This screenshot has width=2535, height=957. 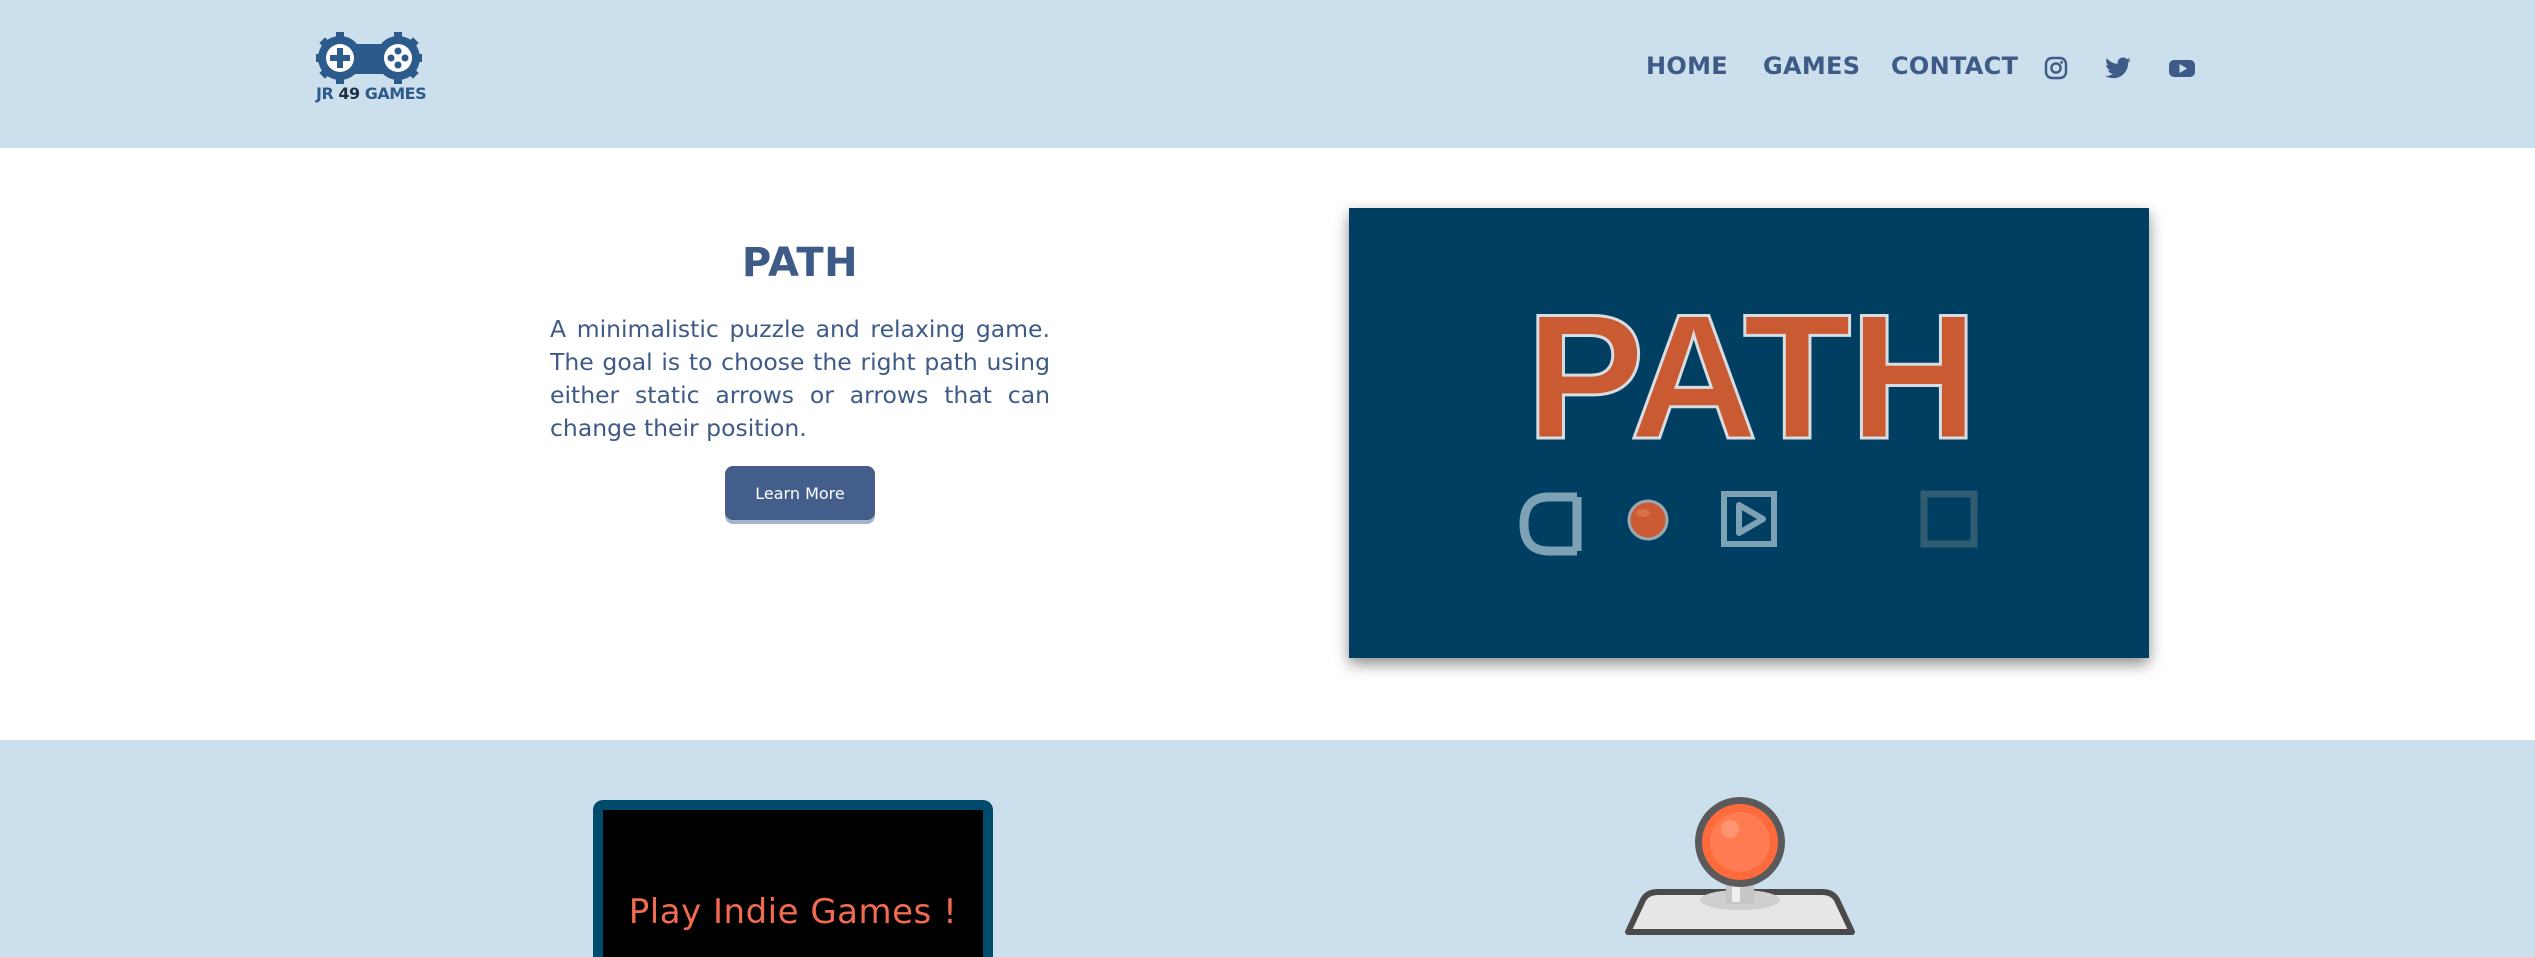 What do you see at coordinates (349, 93) in the screenshot?
I see `logo-number: 49` at bounding box center [349, 93].